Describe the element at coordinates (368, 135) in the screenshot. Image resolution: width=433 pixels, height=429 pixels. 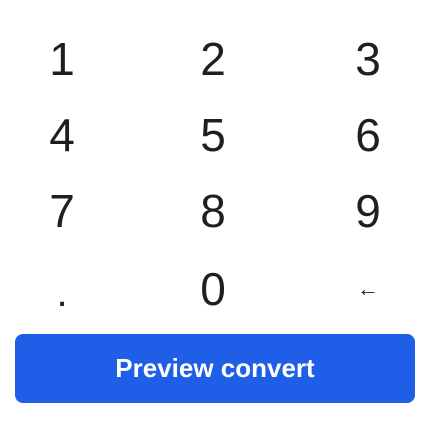
I see `key-6: 6` at that location.